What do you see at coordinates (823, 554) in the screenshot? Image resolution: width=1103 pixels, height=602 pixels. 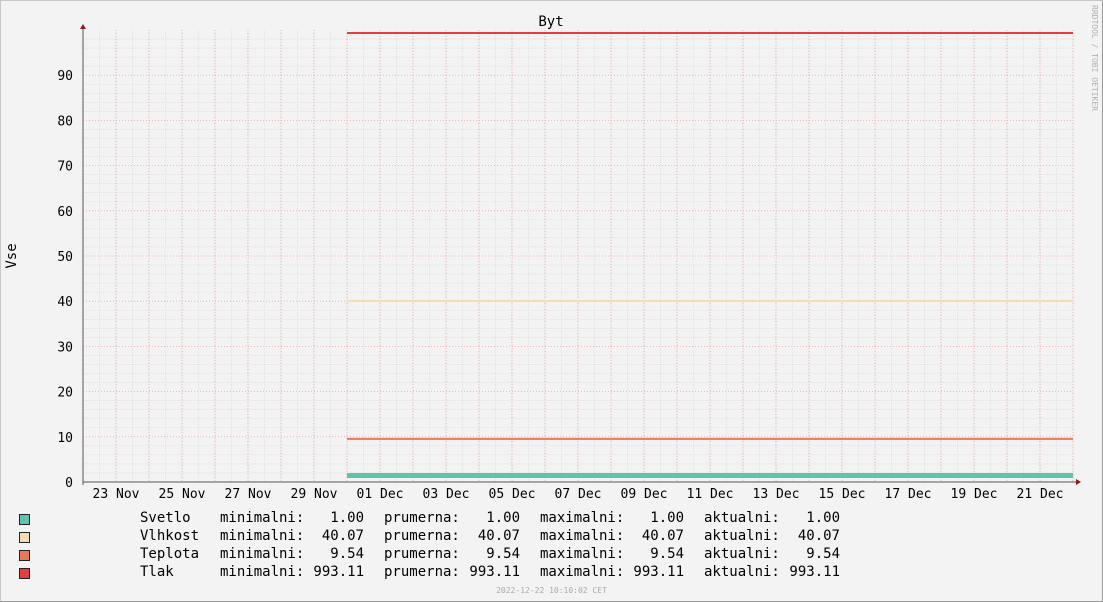 I see `legend-value-aktualni: 9.54` at bounding box center [823, 554].